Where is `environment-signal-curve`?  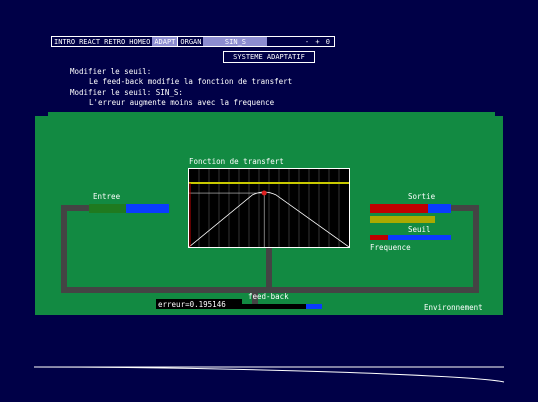 environment-signal-curve is located at coordinates (269, 374).